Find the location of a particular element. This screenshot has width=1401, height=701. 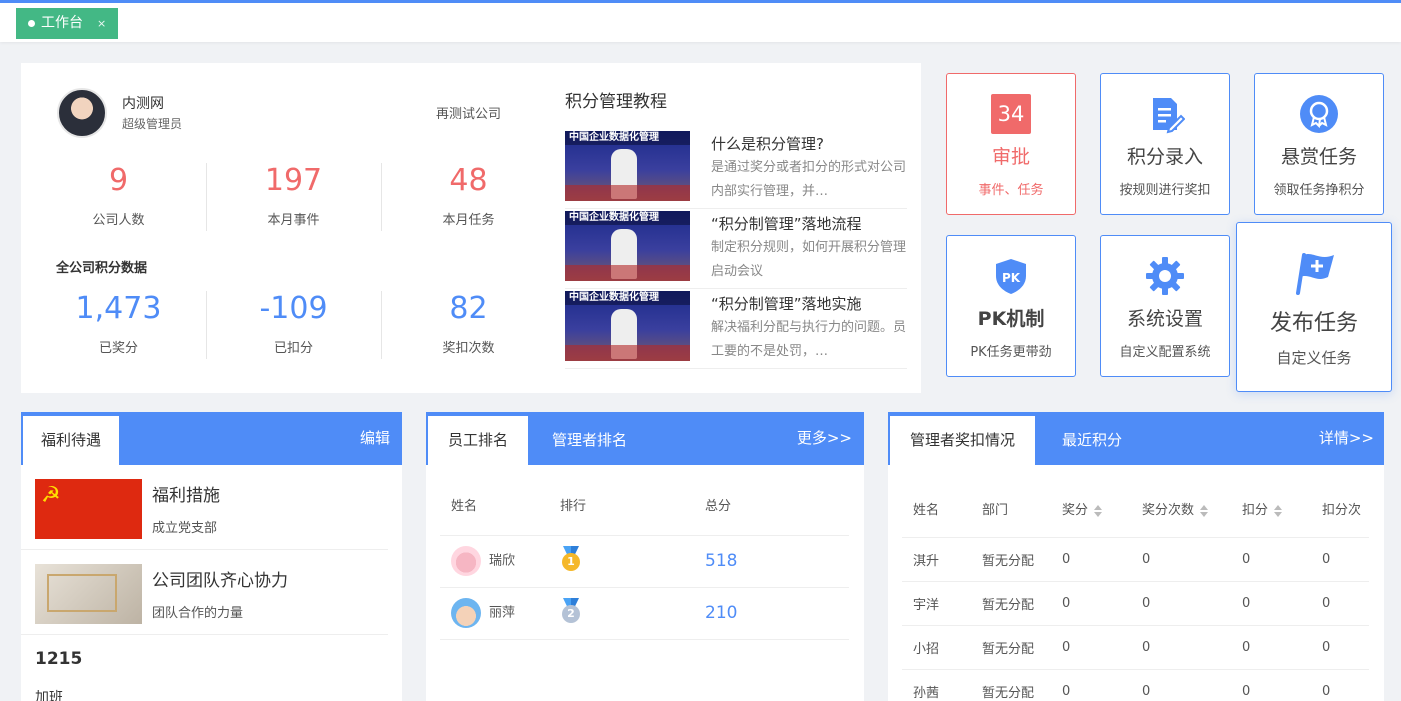

tile-title: 悬赏任务 is located at coordinates (1318, 157).